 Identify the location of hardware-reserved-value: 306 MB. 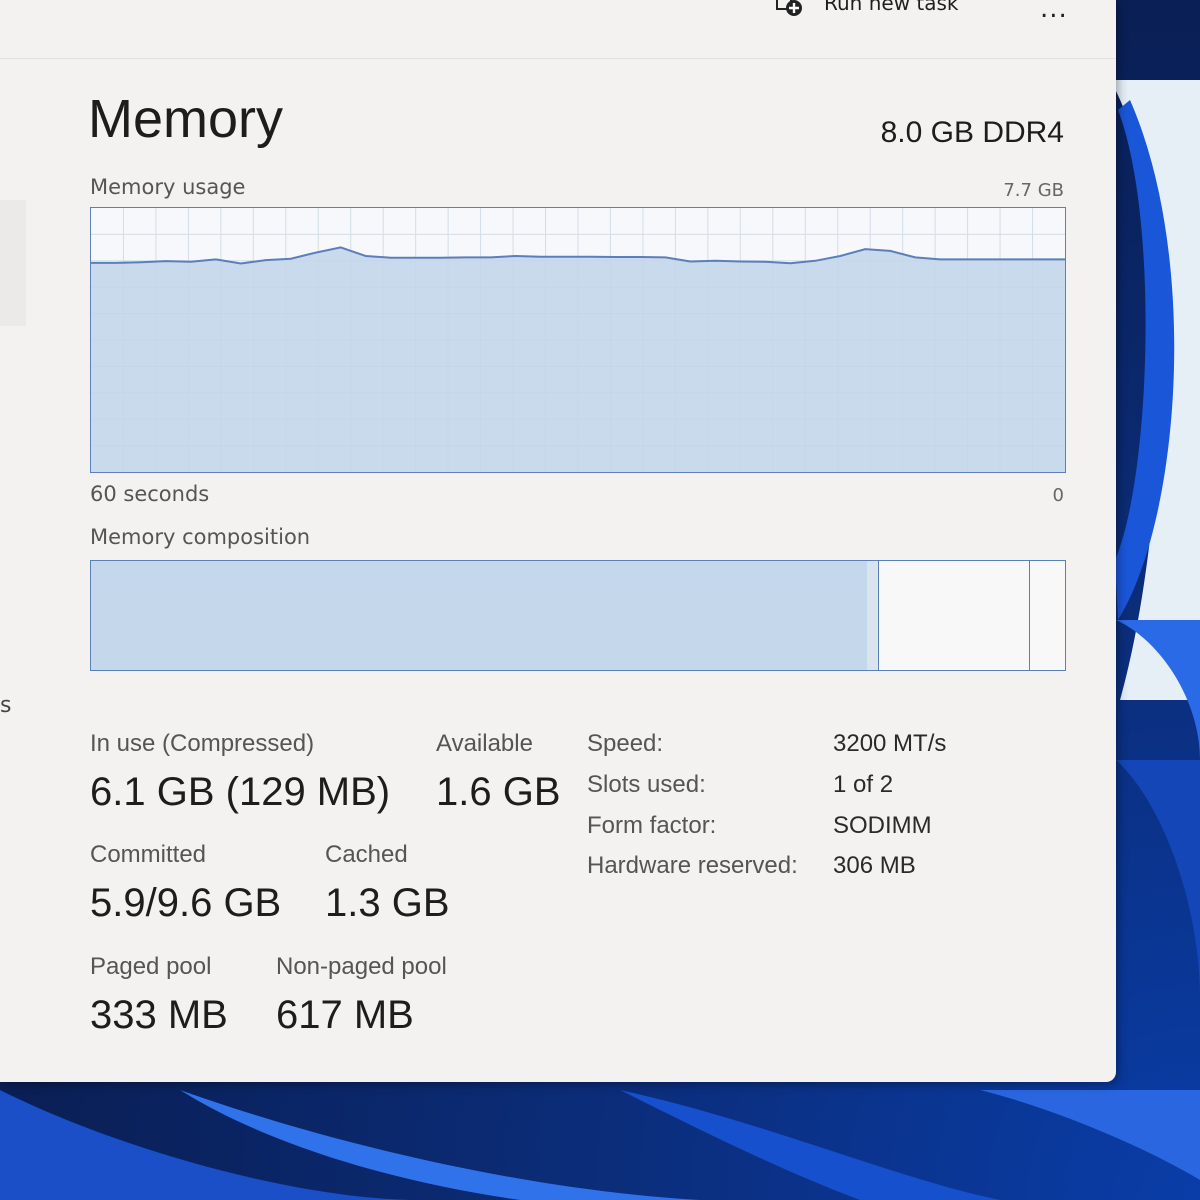
(874, 865).